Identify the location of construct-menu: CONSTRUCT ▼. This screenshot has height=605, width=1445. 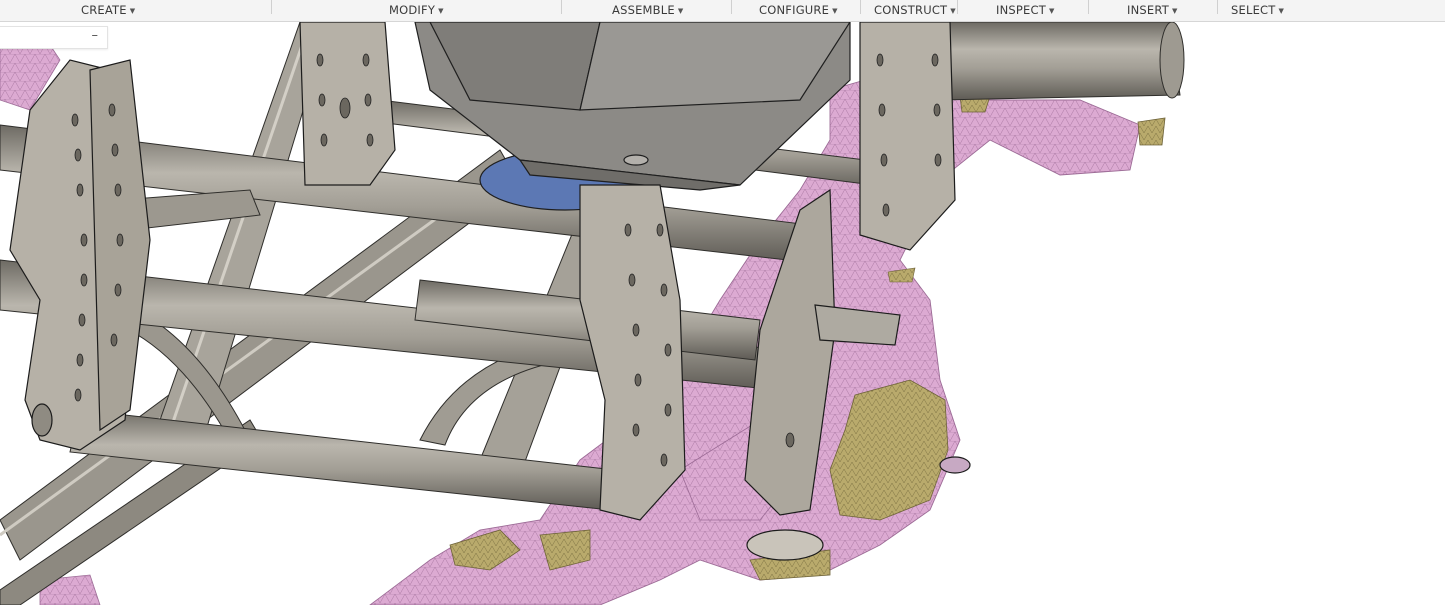
(915, 10).